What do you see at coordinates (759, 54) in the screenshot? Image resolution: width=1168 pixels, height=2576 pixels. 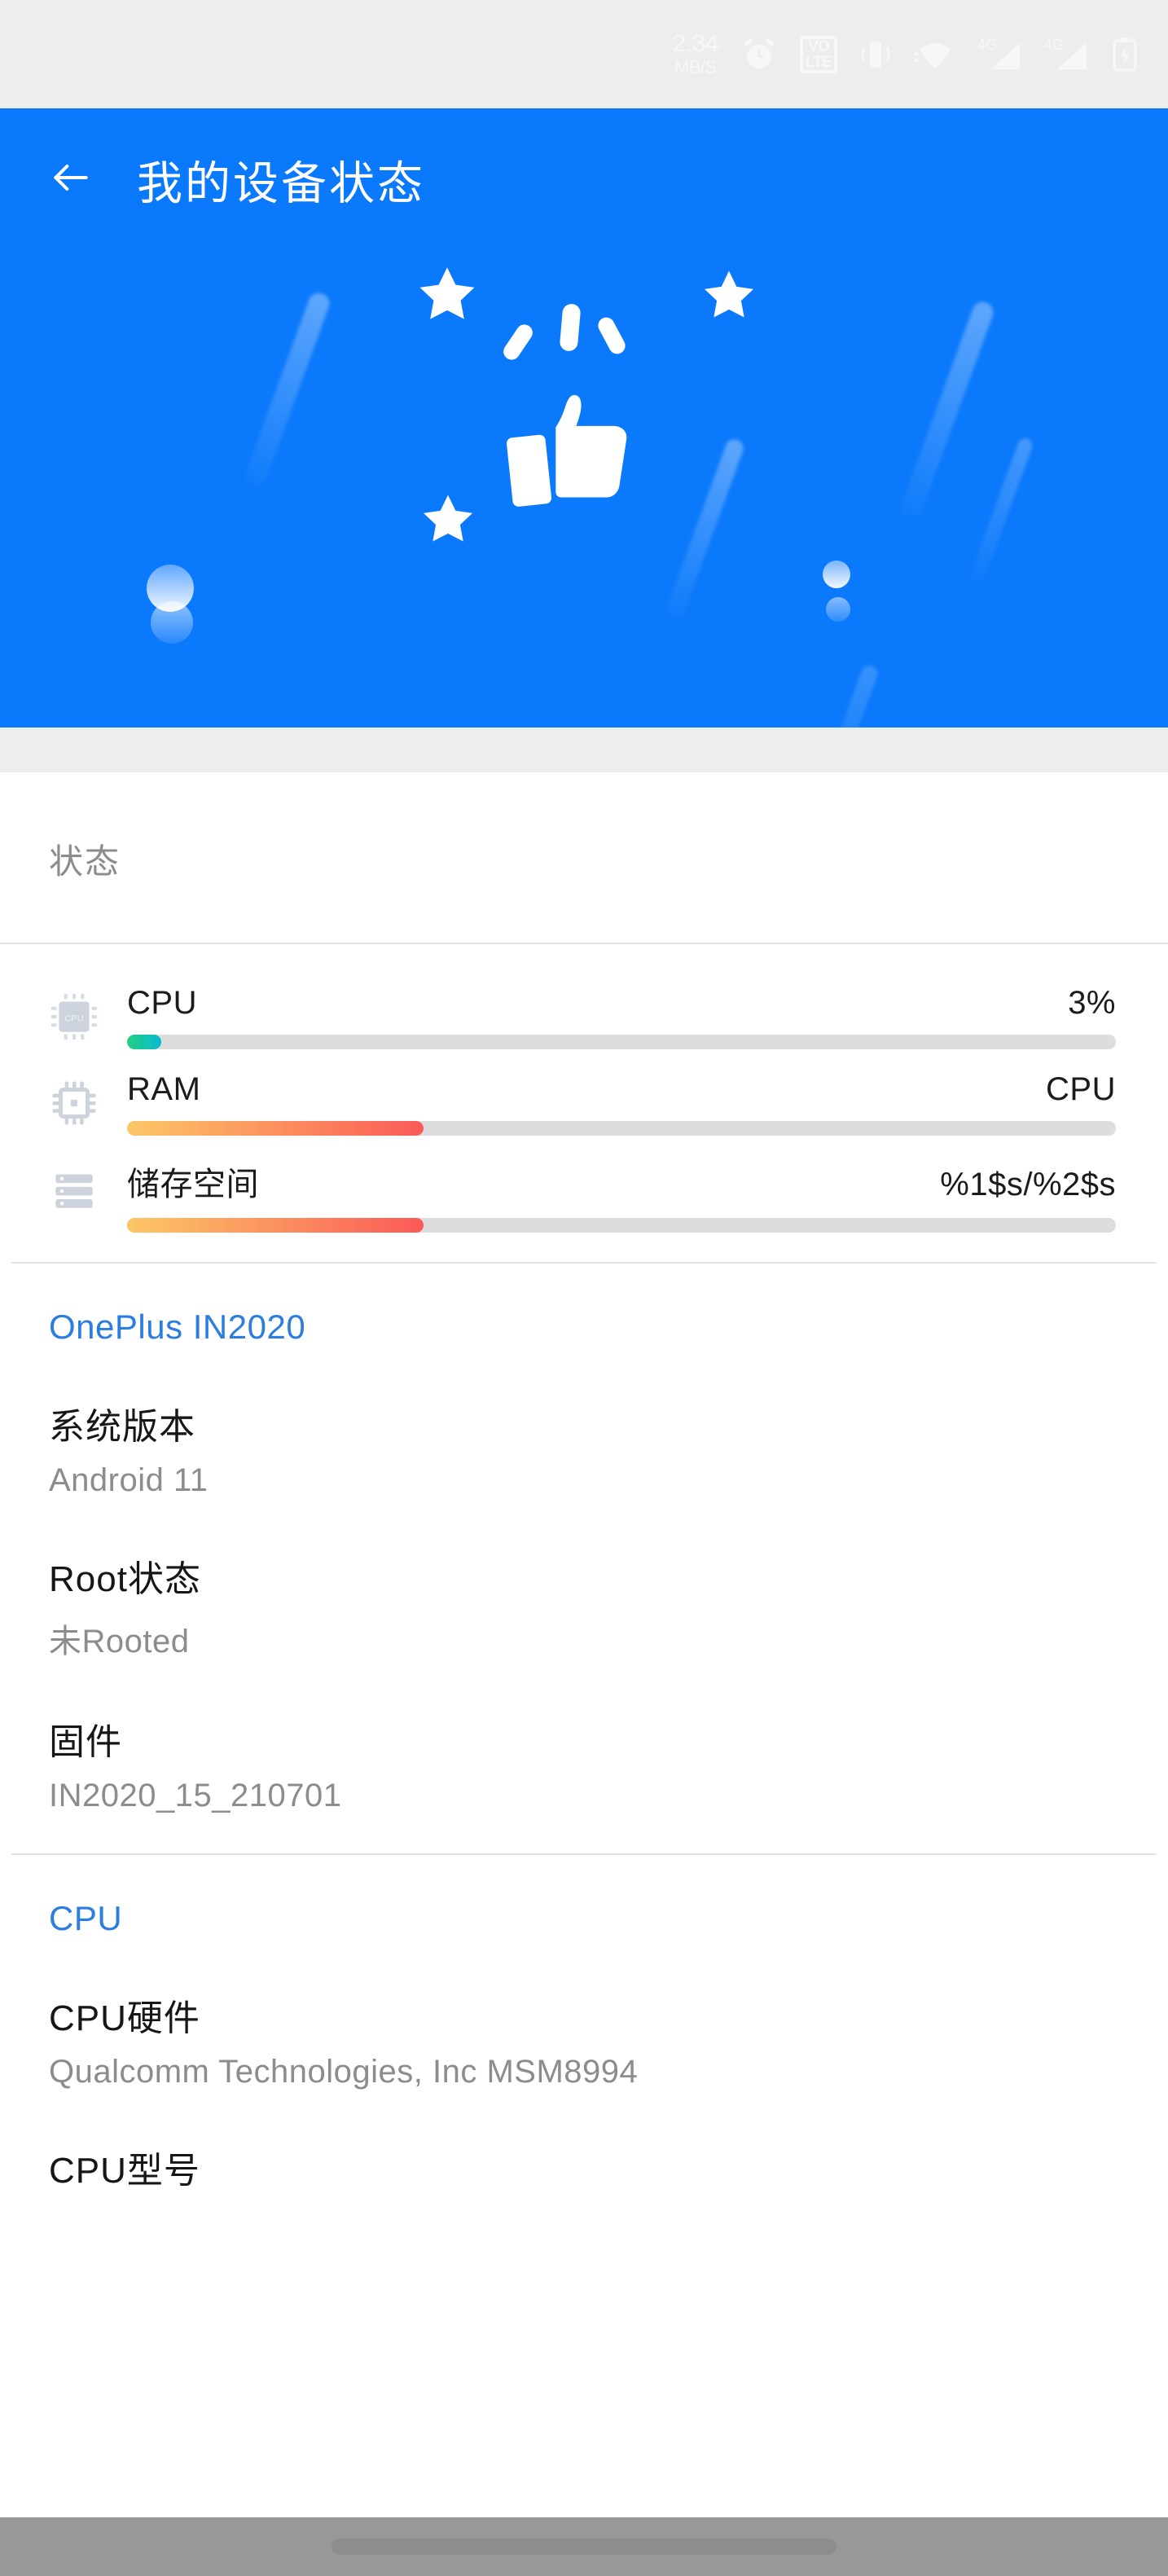 I see `alarm-clock-icon` at bounding box center [759, 54].